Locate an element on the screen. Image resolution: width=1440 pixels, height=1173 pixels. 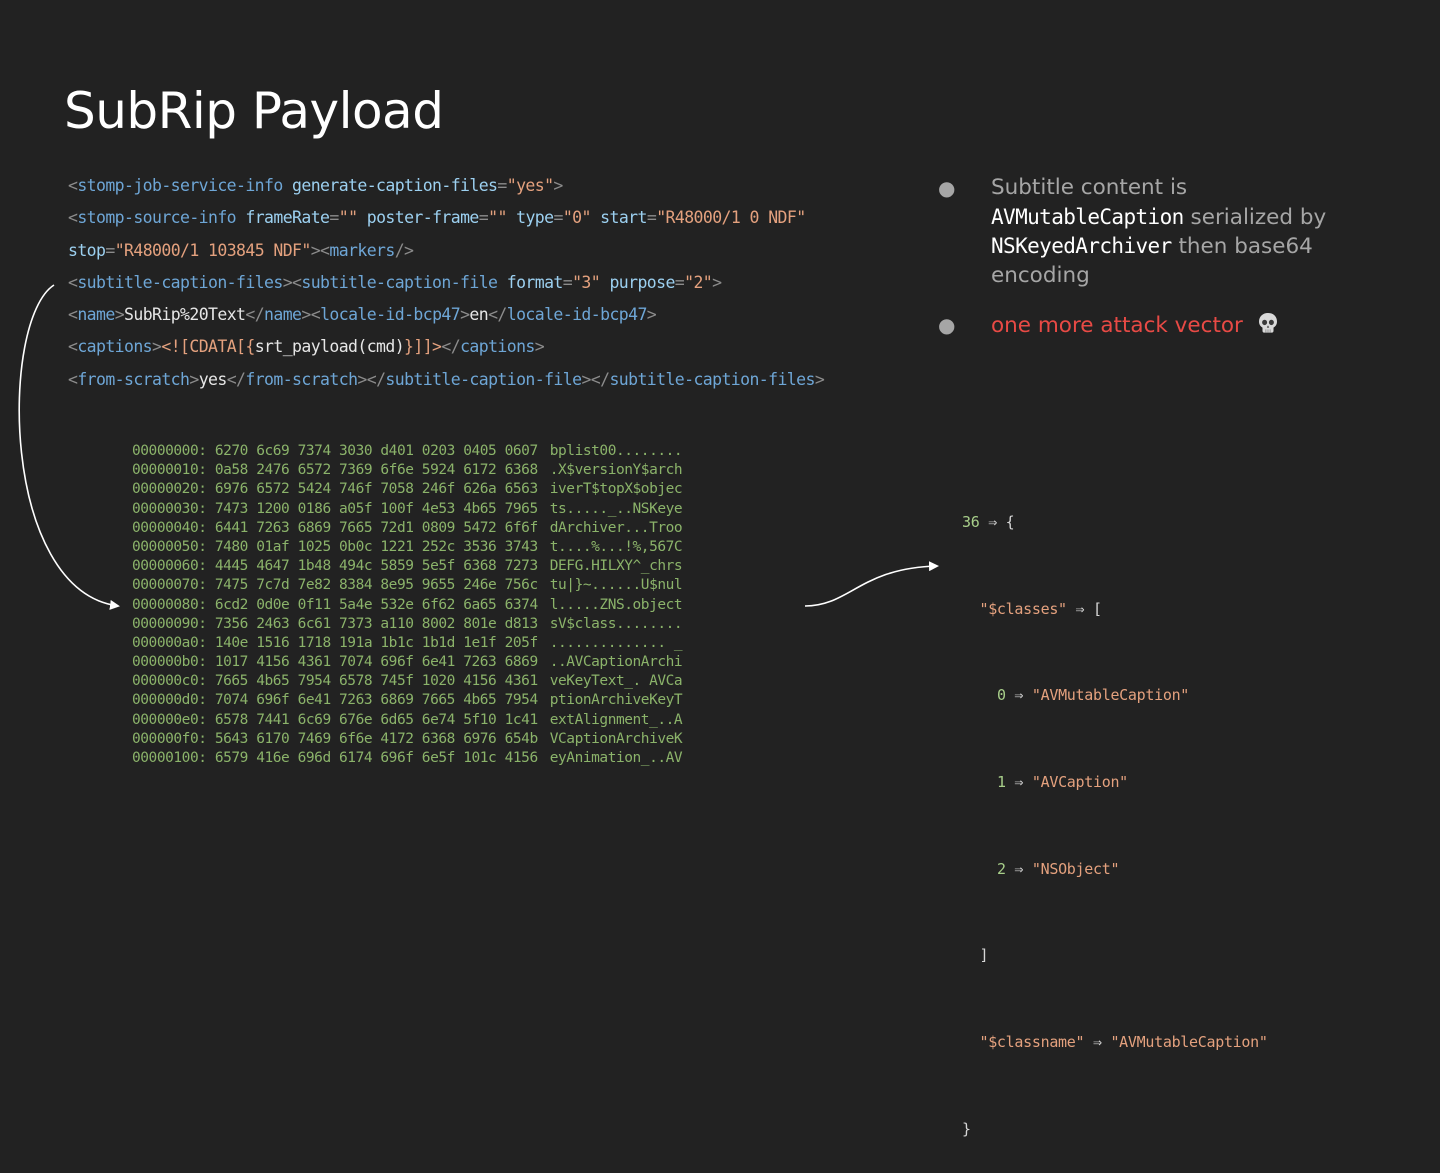
object-line: 2 ⇒ "NSObject" is located at coordinates (1115, 869).